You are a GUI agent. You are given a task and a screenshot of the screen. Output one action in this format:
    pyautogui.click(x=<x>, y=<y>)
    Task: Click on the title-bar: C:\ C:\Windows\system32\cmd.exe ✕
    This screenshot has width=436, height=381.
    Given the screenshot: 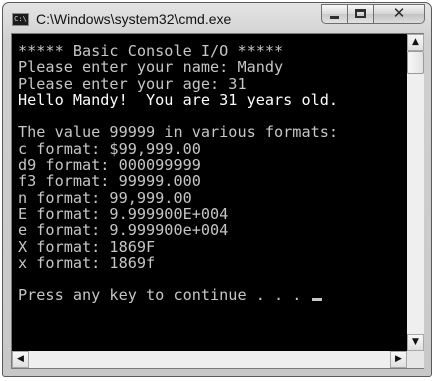 What is the action you would take?
    pyautogui.click(x=217, y=18)
    